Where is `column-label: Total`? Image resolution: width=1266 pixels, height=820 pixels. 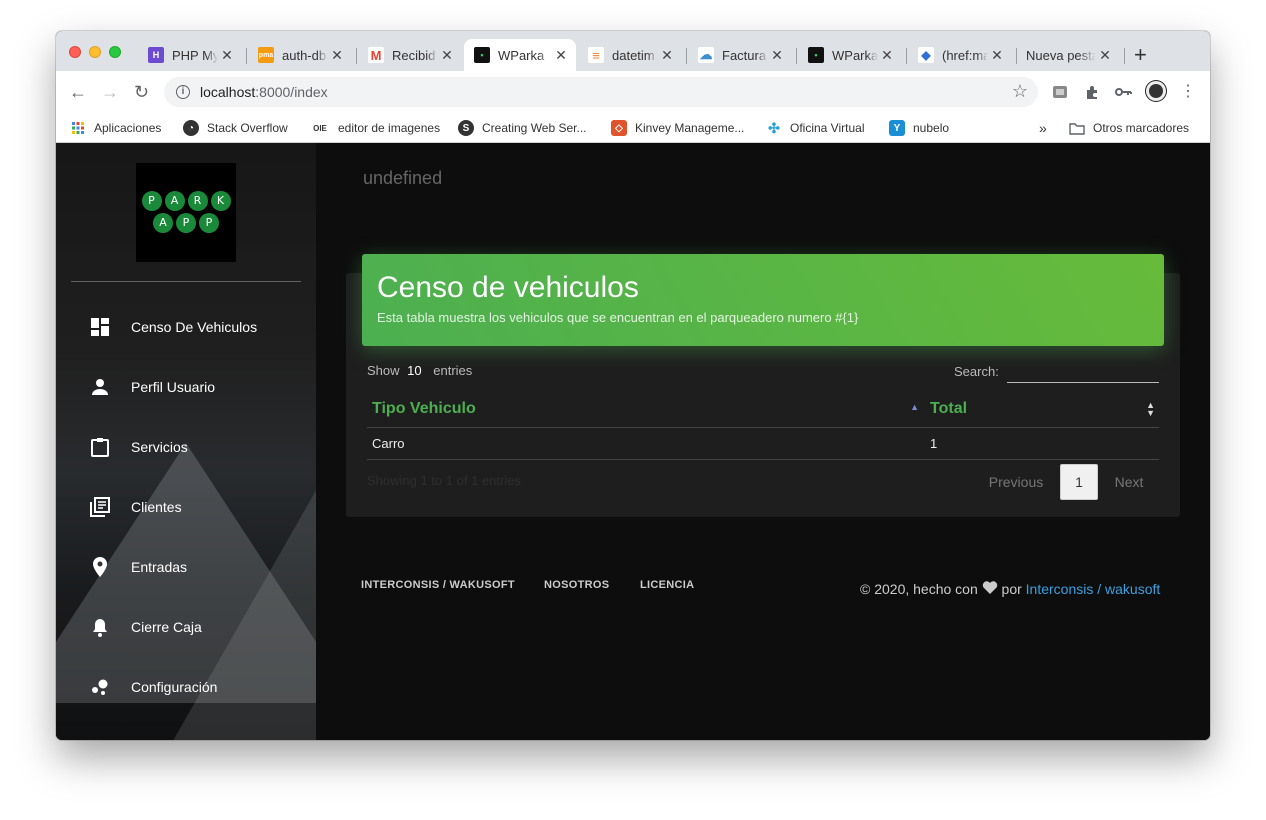 column-label: Total is located at coordinates (949, 408).